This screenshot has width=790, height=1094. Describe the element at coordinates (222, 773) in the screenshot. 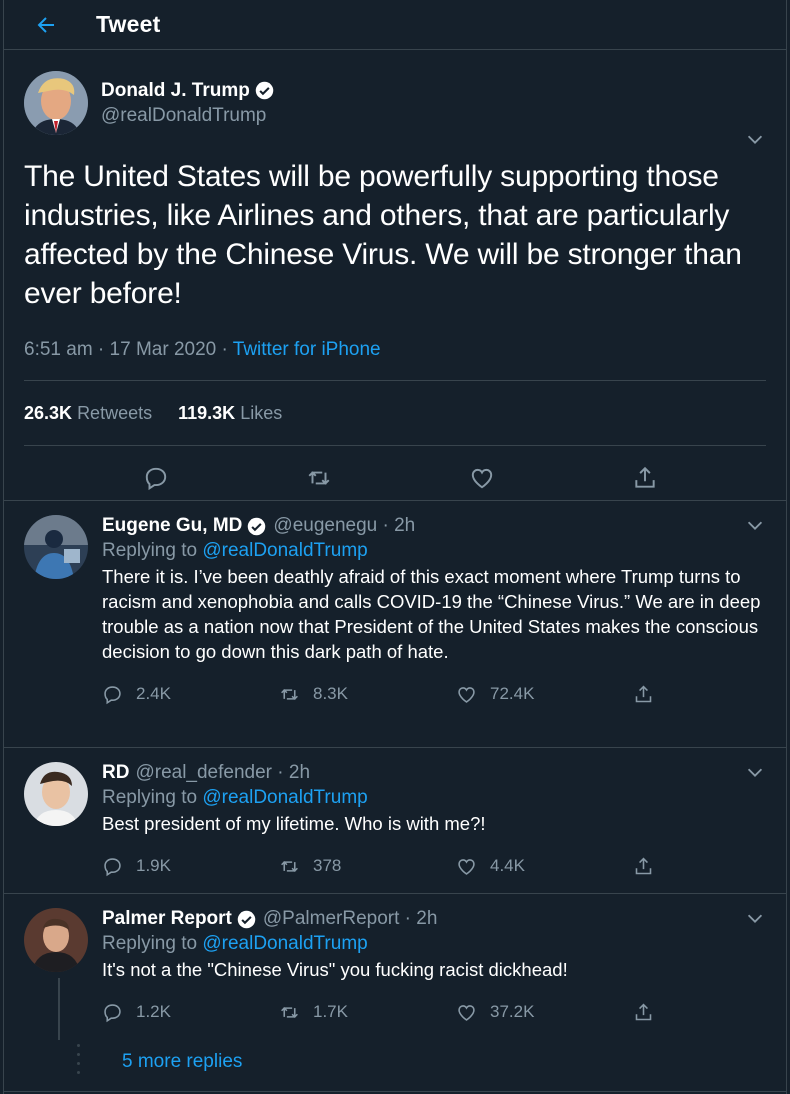

I see `author-handle: @real_defender · 2h` at that location.